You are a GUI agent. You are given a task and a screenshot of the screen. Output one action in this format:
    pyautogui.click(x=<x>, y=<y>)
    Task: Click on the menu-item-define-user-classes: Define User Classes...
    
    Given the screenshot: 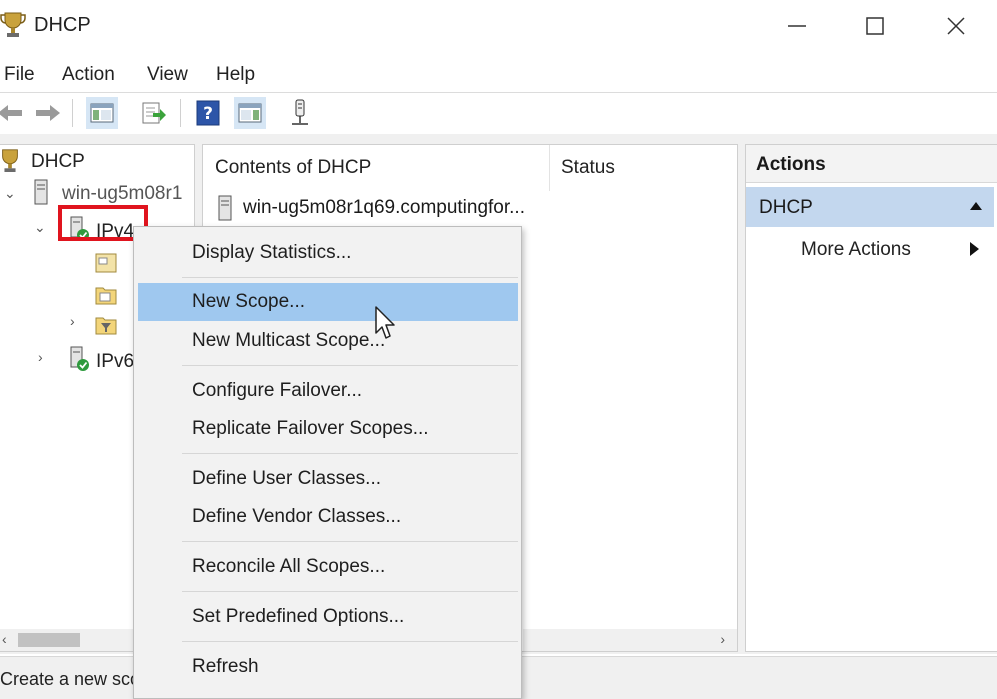 What is the action you would take?
    pyautogui.click(x=327, y=479)
    